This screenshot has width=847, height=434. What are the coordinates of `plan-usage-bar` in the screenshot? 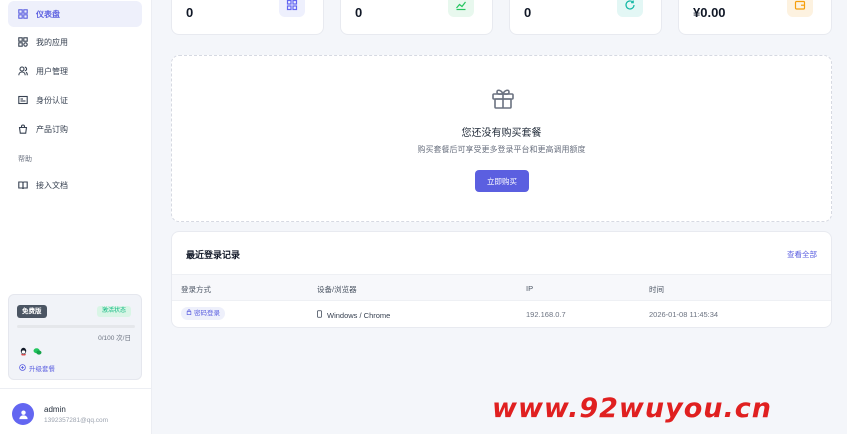 It's located at (76, 326).